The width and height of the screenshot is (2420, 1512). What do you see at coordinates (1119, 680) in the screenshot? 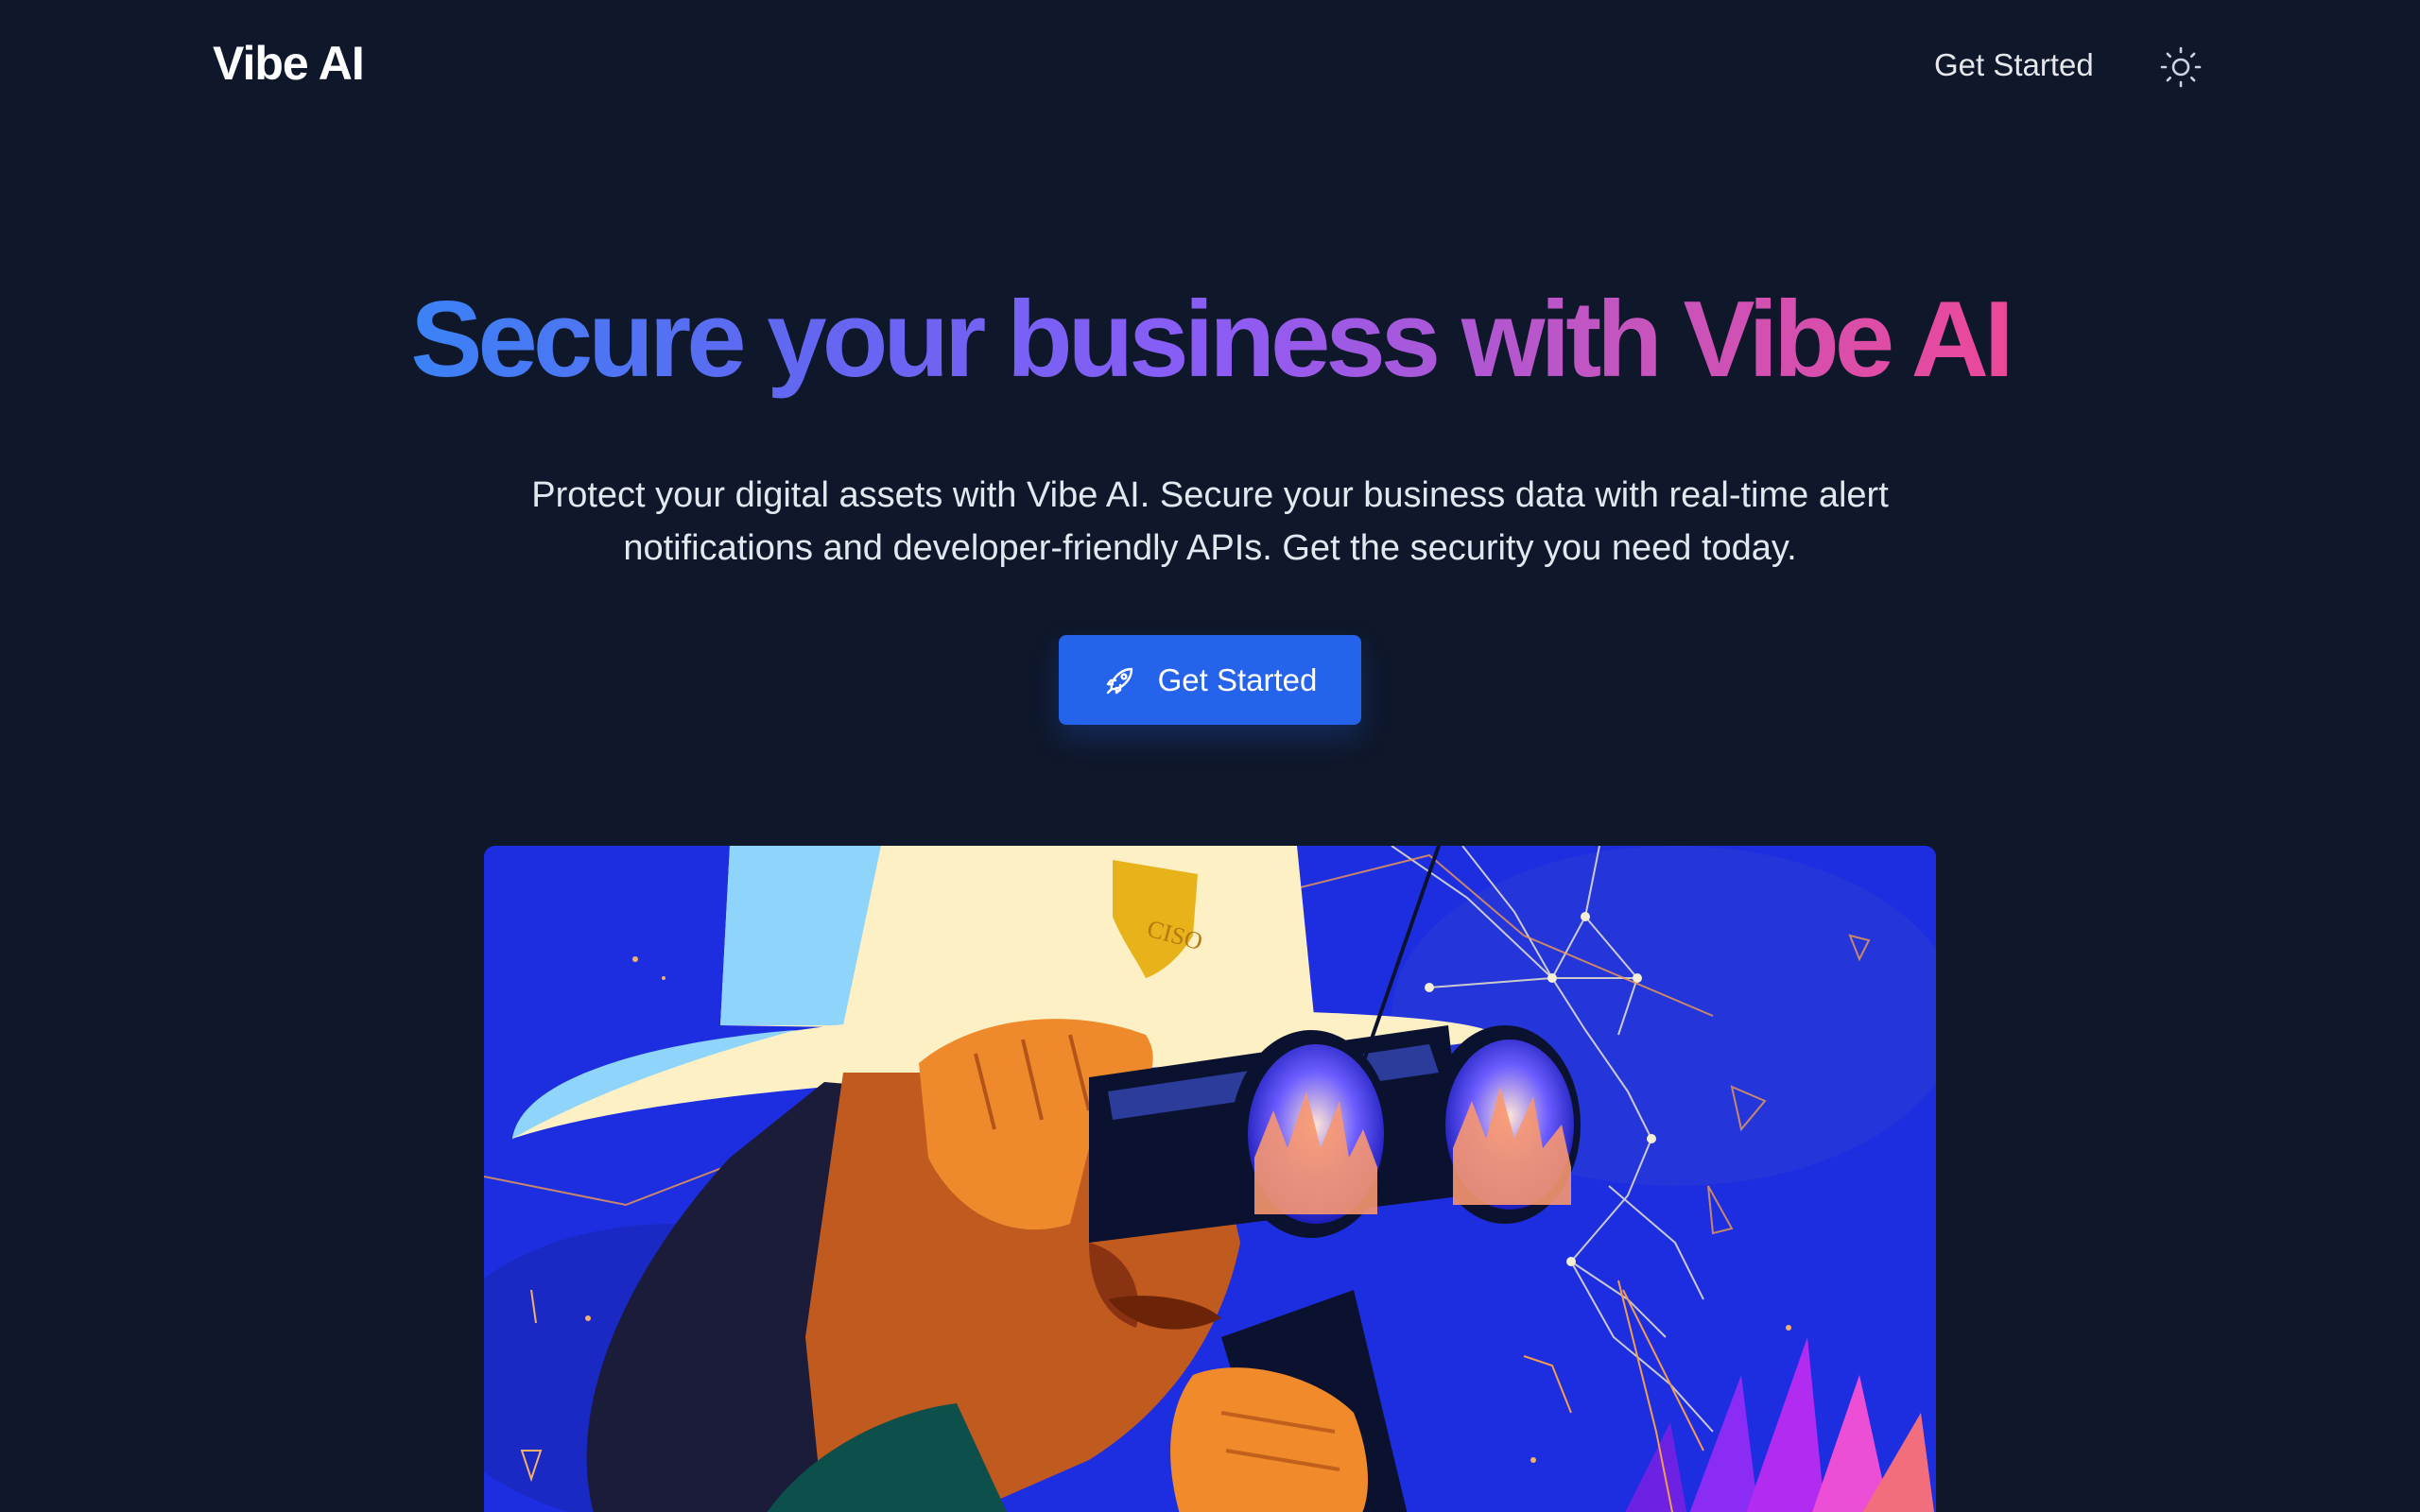
I see `rocket-icon` at bounding box center [1119, 680].